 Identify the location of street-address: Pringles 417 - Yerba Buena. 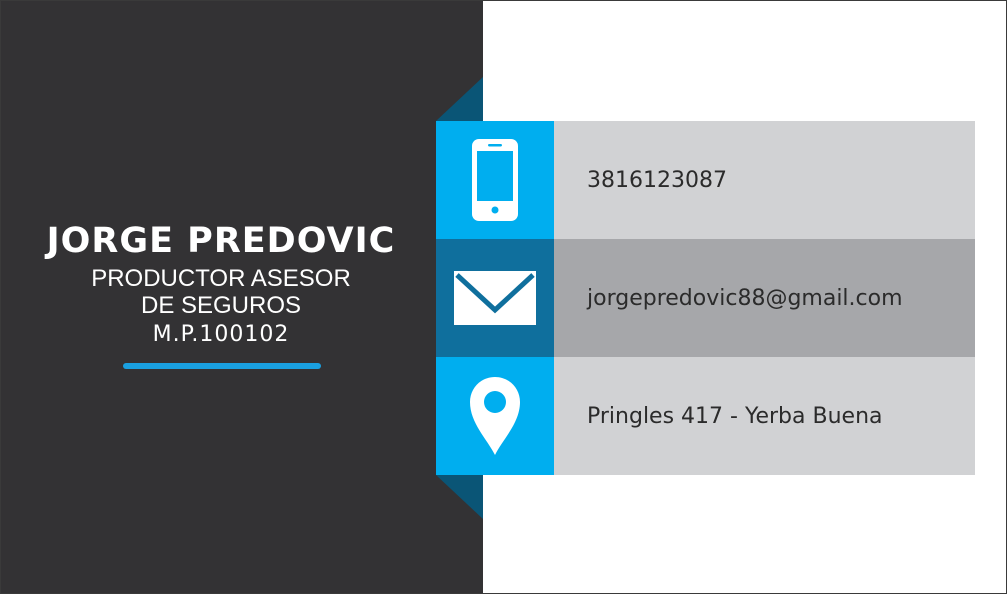
(735, 416).